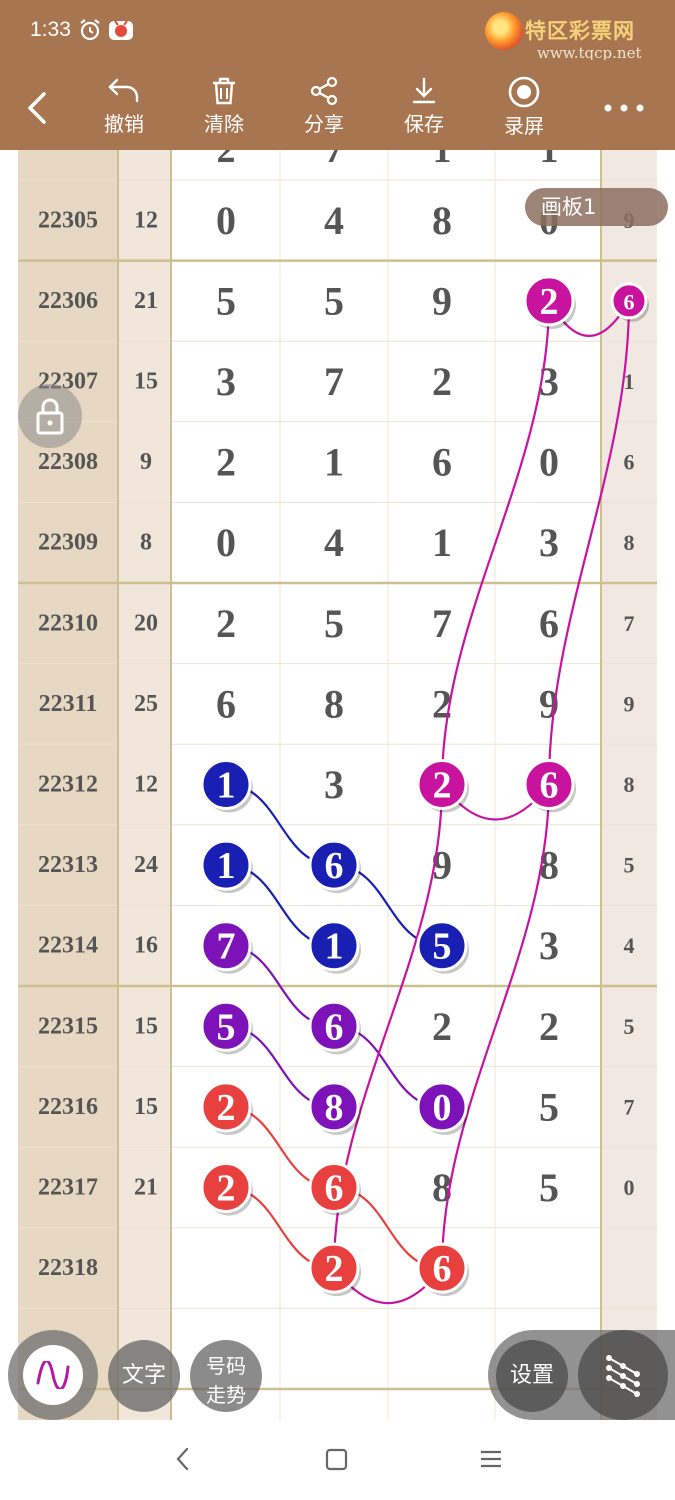 The width and height of the screenshot is (675, 1500). What do you see at coordinates (146, 623) in the screenshot?
I see `sum-value: 20` at bounding box center [146, 623].